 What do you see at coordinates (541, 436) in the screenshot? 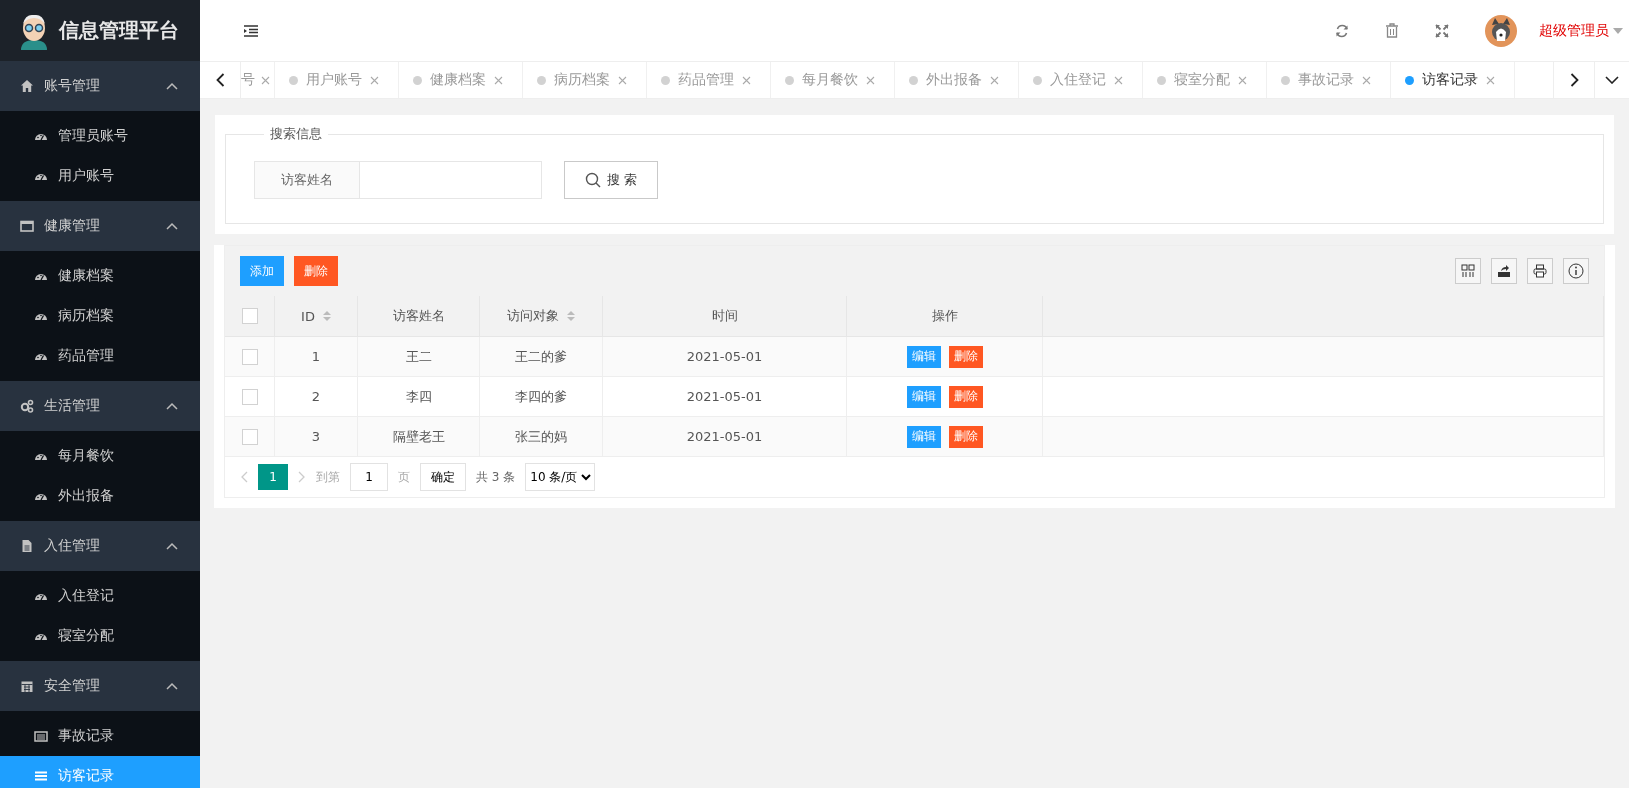
I see `table-cell: 张三的妈` at bounding box center [541, 436].